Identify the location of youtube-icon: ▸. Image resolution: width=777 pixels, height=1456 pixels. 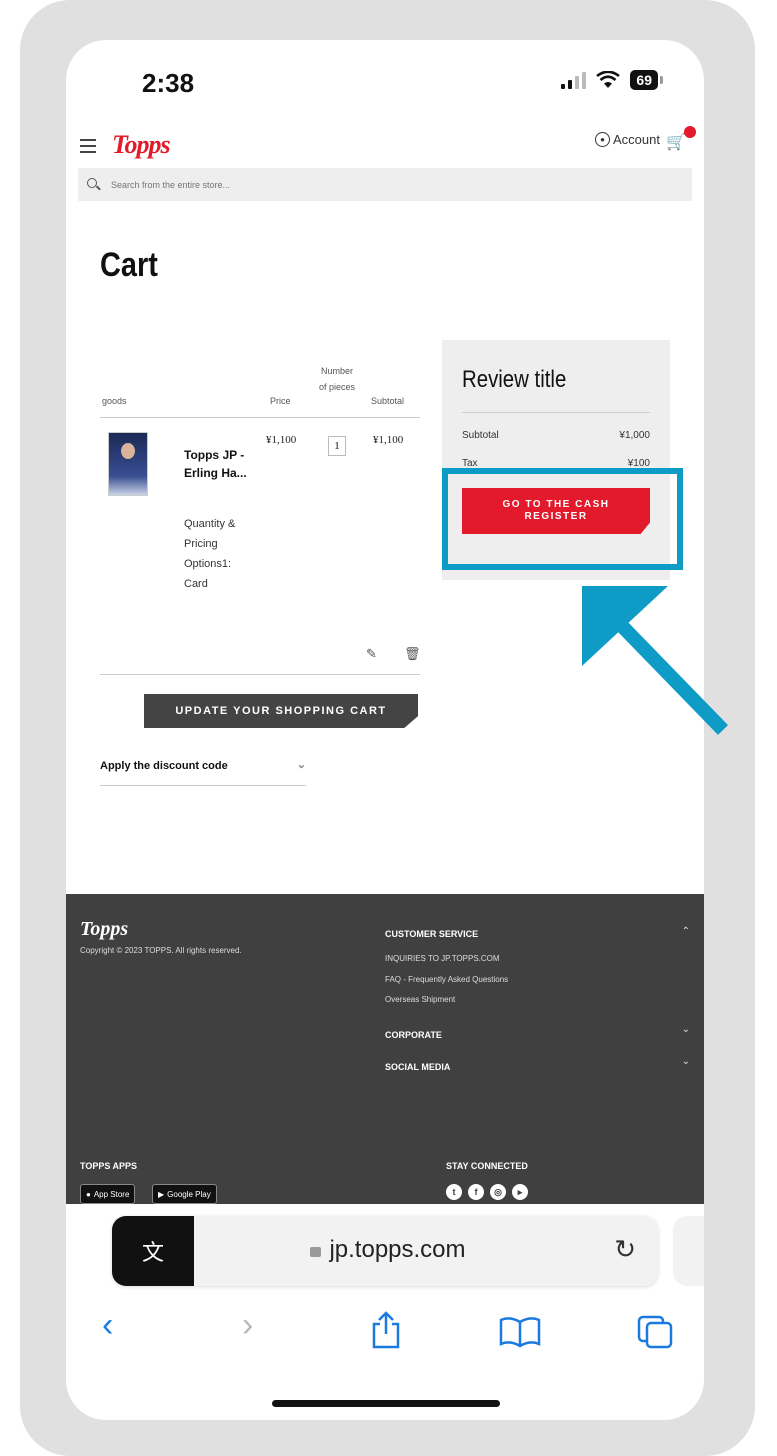
(520, 1192).